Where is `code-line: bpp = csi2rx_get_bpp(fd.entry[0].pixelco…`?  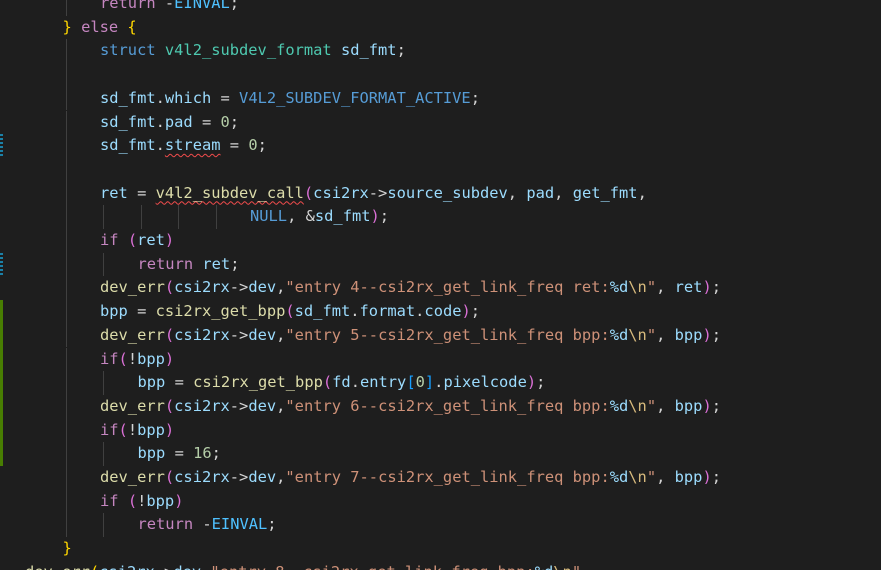
code-line: bpp = csi2rx_get_bpp(fd.entry[0].pixelco… is located at coordinates (342, 383).